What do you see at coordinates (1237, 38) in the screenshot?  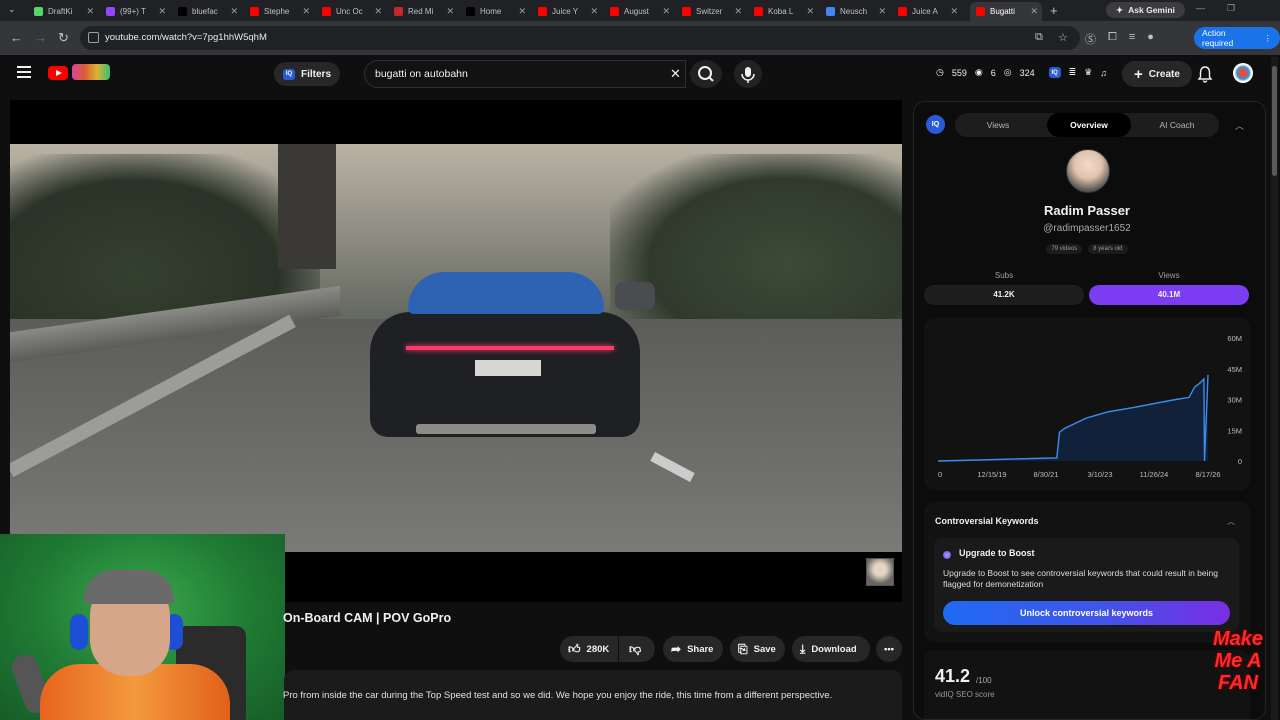 I see `action-required-button: Action required ⋮` at bounding box center [1237, 38].